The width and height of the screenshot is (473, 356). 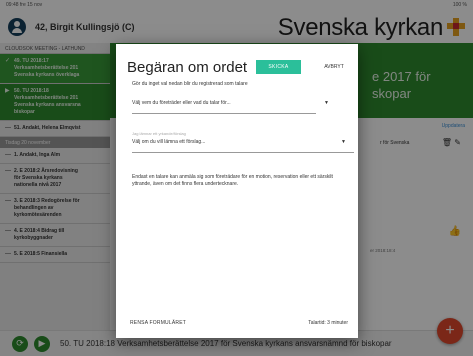 I want to click on proposal-select-label: Jag lämnar ett yrkande/förslag, so click(x=159, y=133).